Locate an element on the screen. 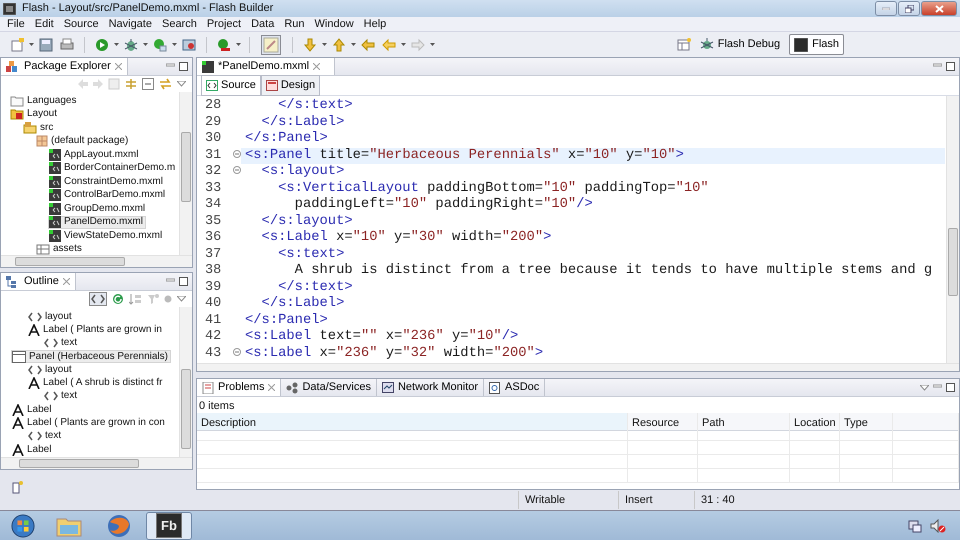 The image size is (960, 540). menu-item: Edit is located at coordinates (44, 24).